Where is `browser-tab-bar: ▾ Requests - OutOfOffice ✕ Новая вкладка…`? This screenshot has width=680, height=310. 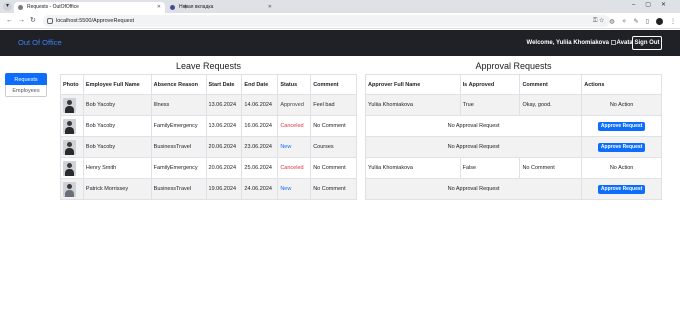 browser-tab-bar: ▾ Requests - OutOfOffice ✕ Новая вкладка… is located at coordinates (340, 6).